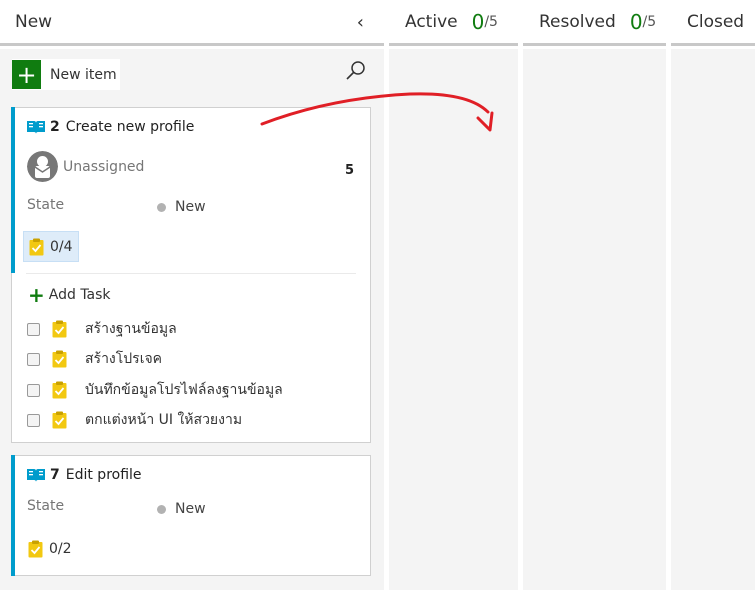 Image resolution: width=755 pixels, height=590 pixels. I want to click on column-title-new: New, so click(34, 21).